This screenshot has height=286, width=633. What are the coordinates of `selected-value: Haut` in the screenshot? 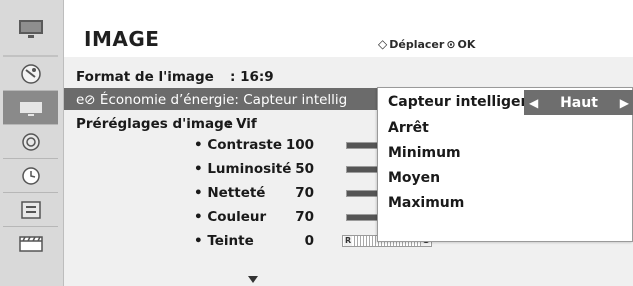 It's located at (579, 102).